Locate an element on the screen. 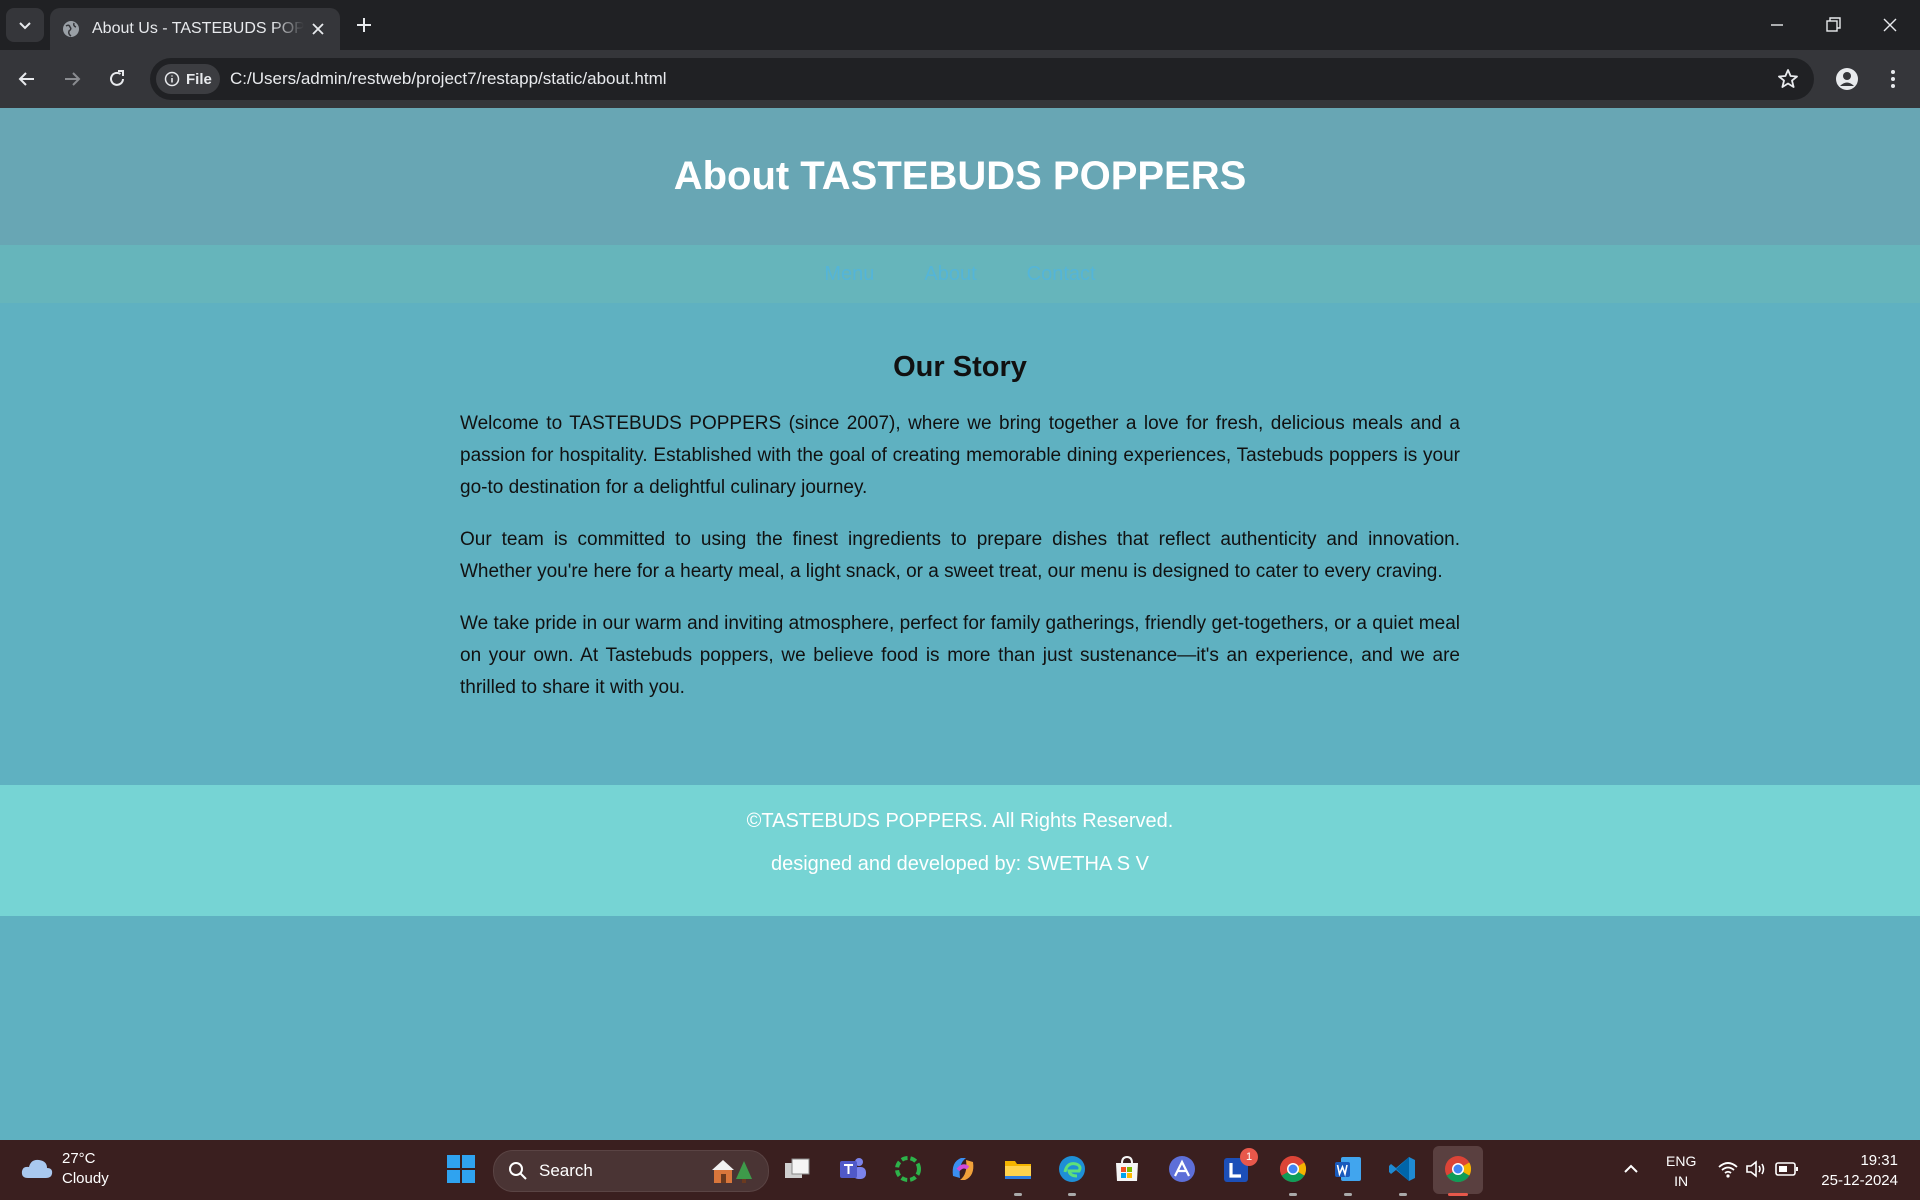 The height and width of the screenshot is (1200, 1920). chevron-down-icon is located at coordinates (25, 26).